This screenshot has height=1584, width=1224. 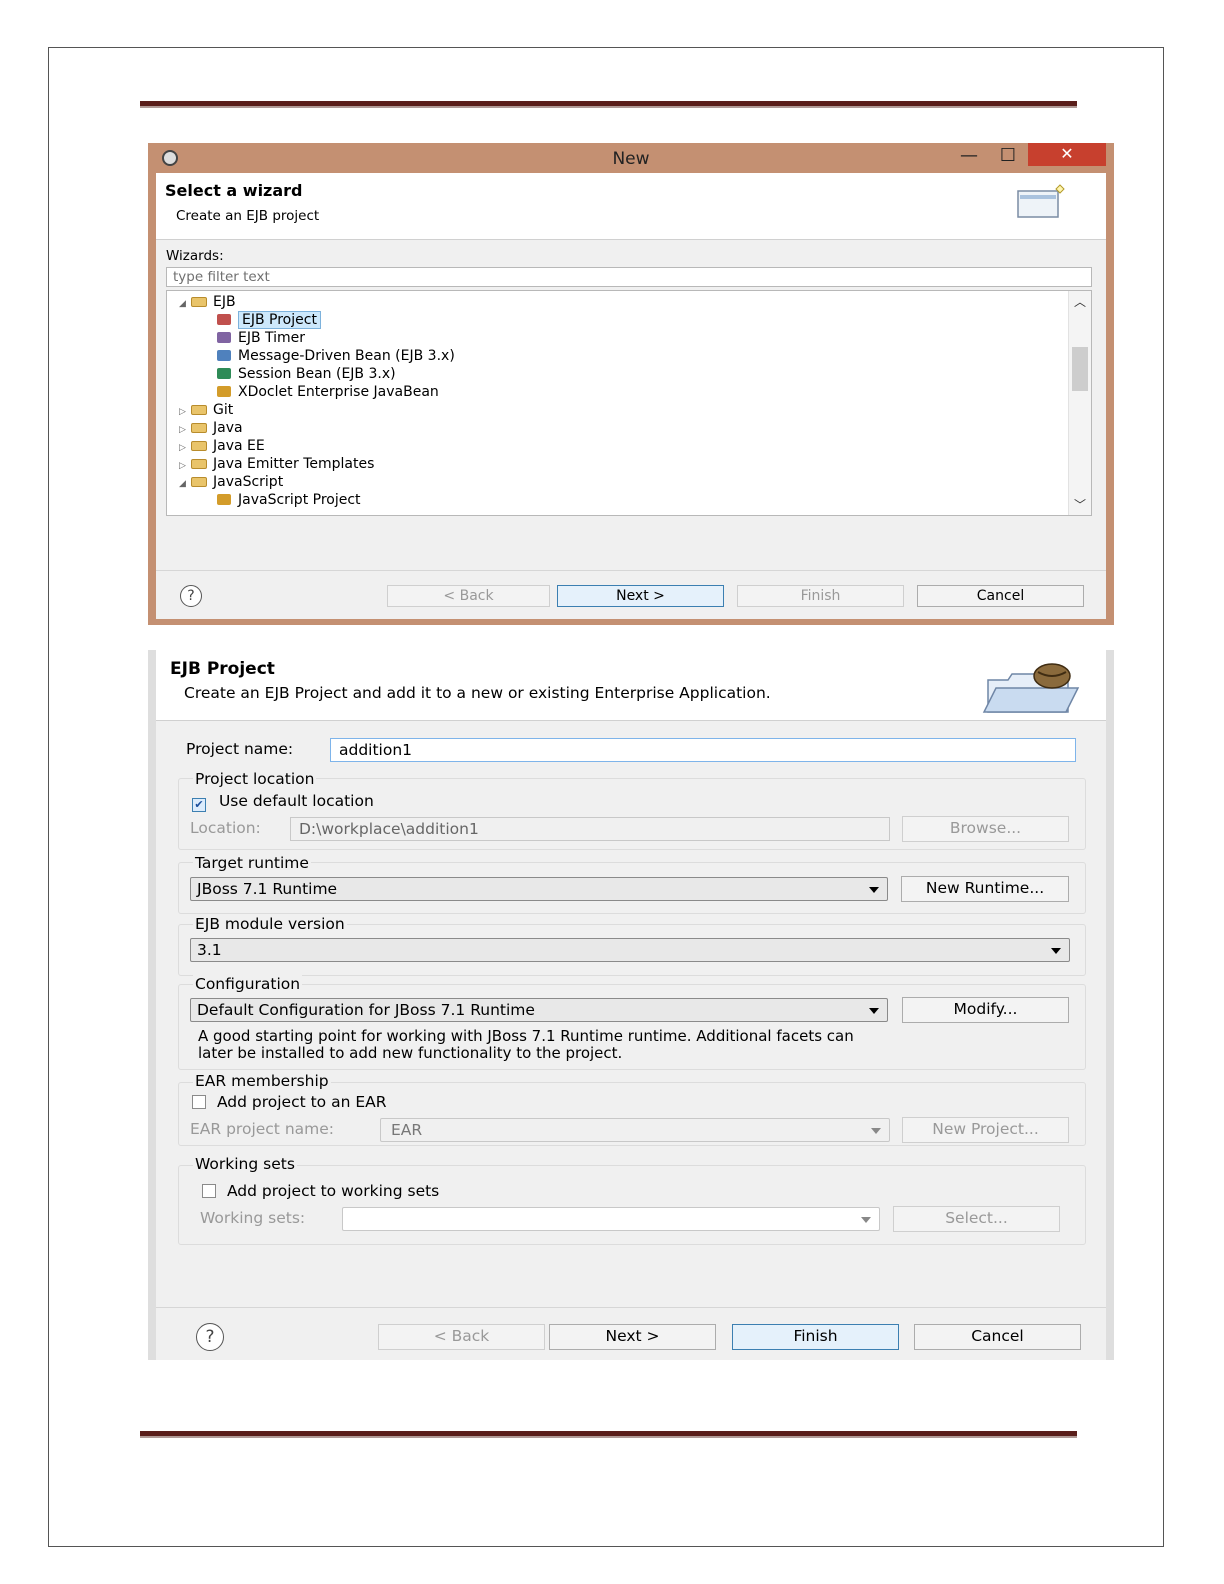 I want to click on add-to-ear-checkbox, so click(x=199, y=1102).